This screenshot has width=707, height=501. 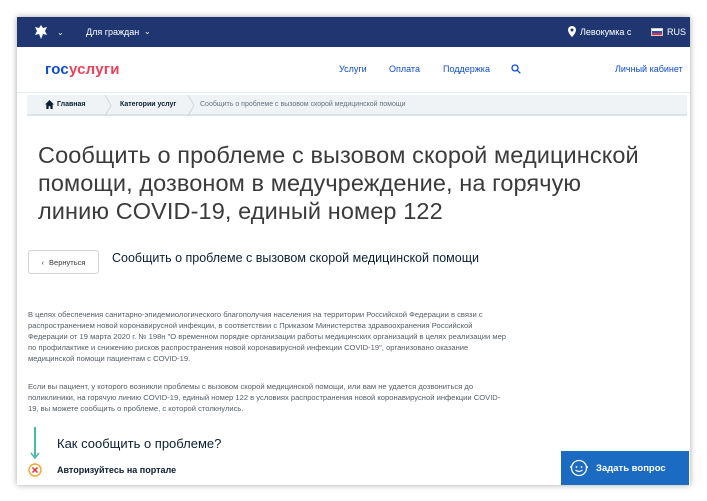 What do you see at coordinates (657, 32) in the screenshot?
I see `russia-flag-icon` at bounding box center [657, 32].